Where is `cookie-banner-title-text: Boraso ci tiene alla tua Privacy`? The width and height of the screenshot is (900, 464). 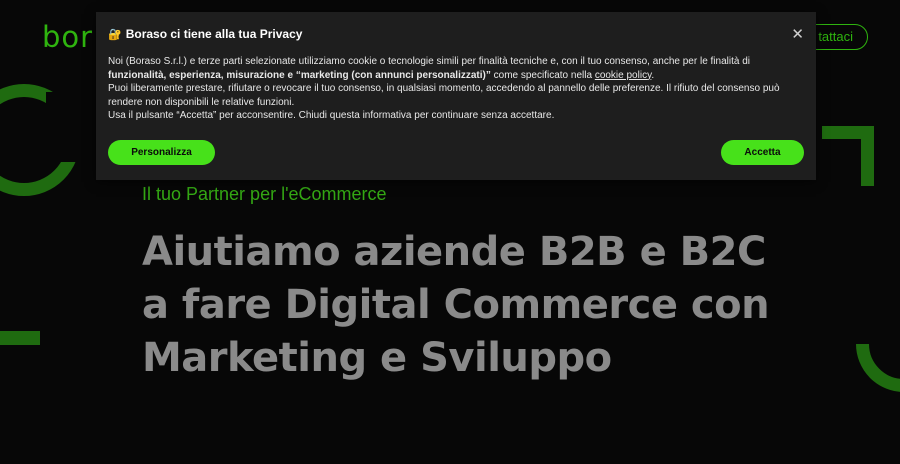 cookie-banner-title-text: Boraso ci tiene alla tua Privacy is located at coordinates (214, 34).